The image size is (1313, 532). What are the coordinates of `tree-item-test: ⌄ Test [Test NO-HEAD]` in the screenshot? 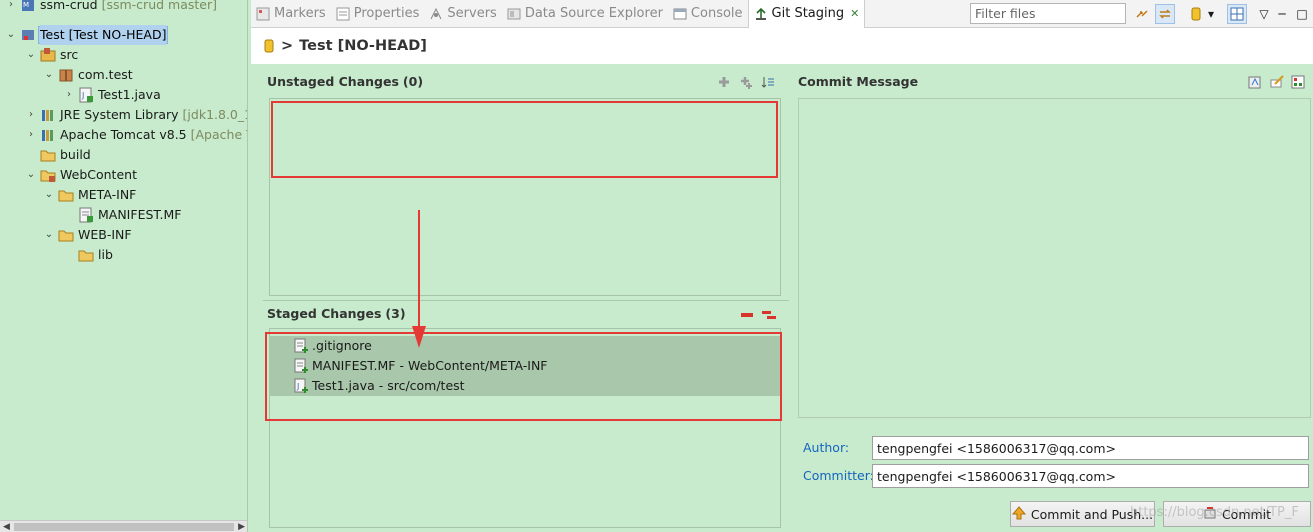 It's located at (85, 35).